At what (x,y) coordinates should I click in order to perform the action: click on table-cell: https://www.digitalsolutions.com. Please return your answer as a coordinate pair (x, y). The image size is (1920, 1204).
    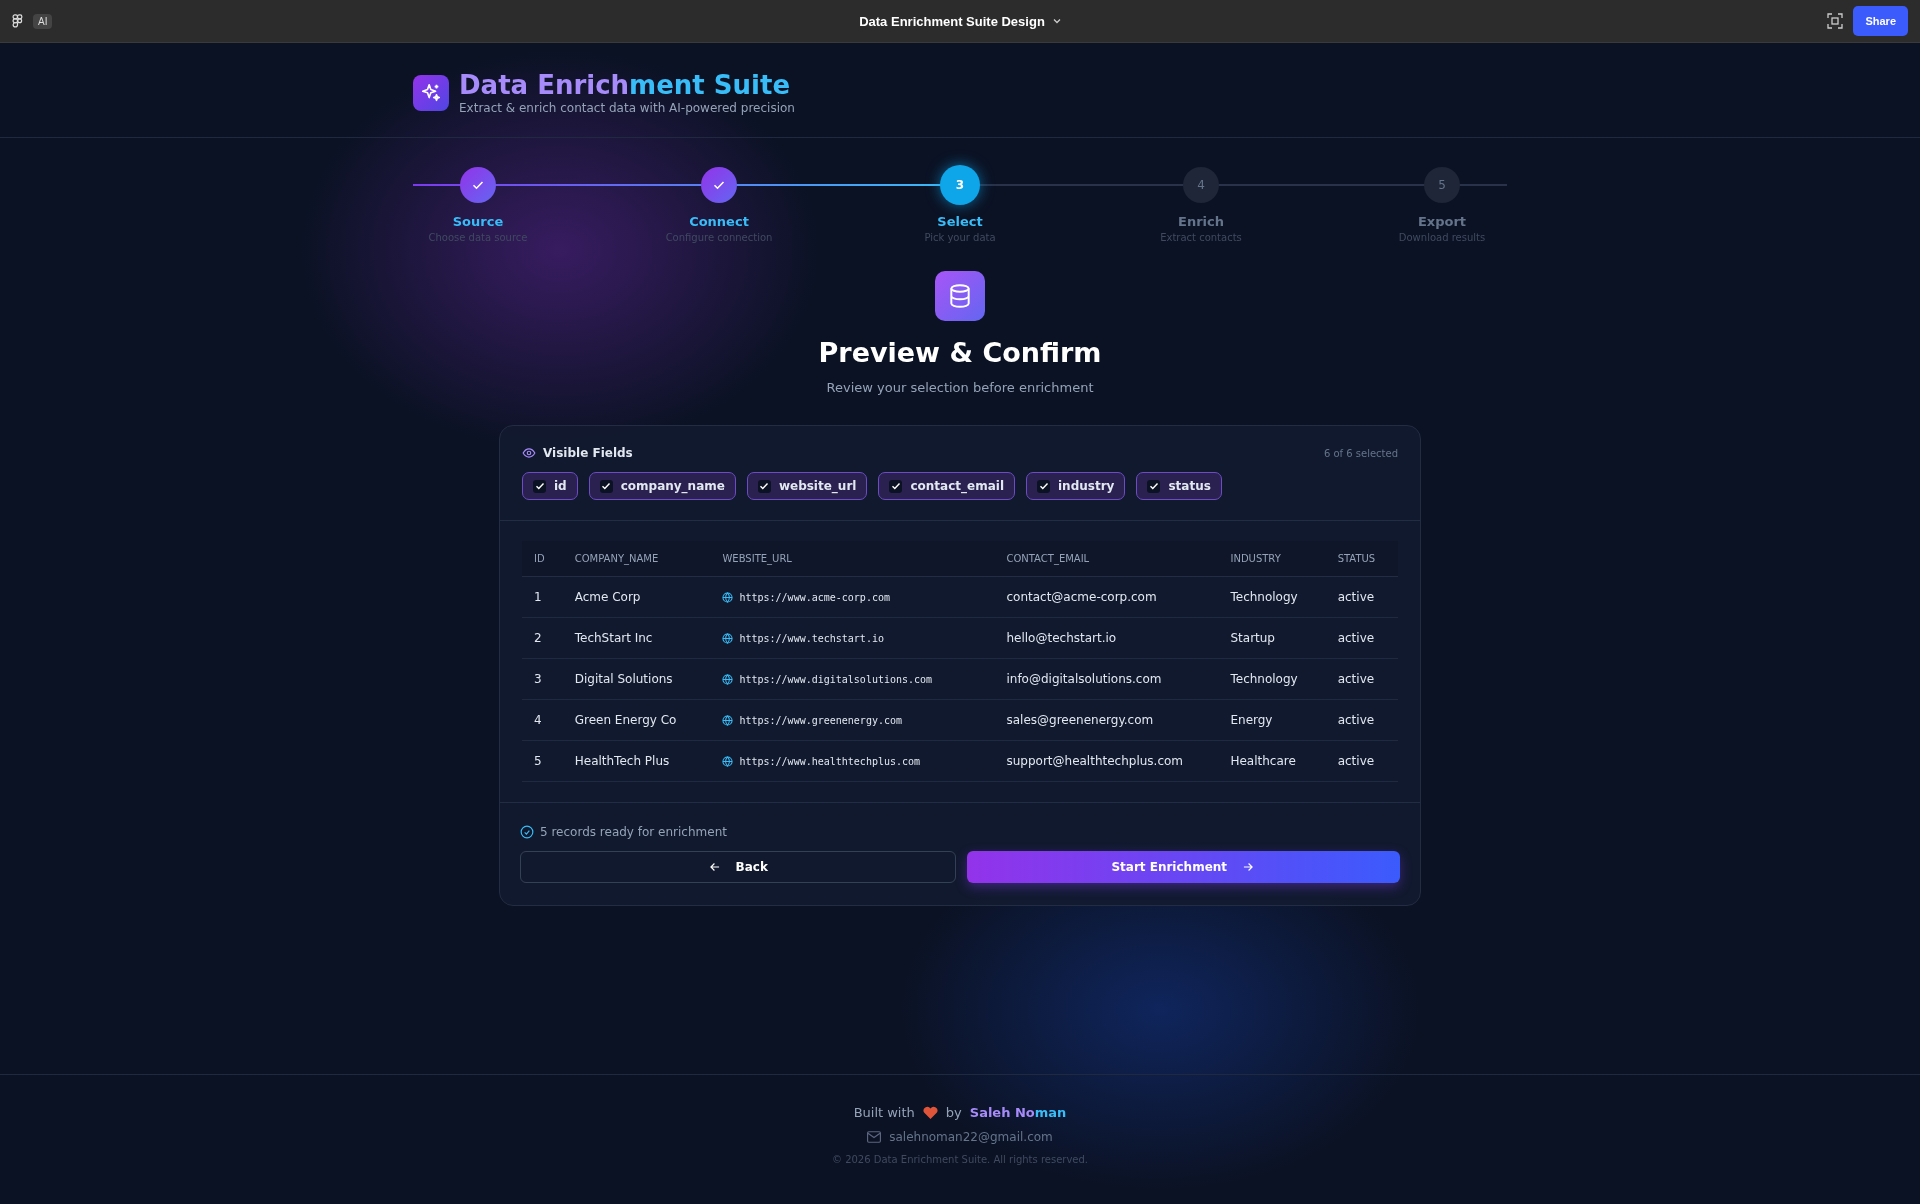
    Looking at the image, I should click on (836, 679).